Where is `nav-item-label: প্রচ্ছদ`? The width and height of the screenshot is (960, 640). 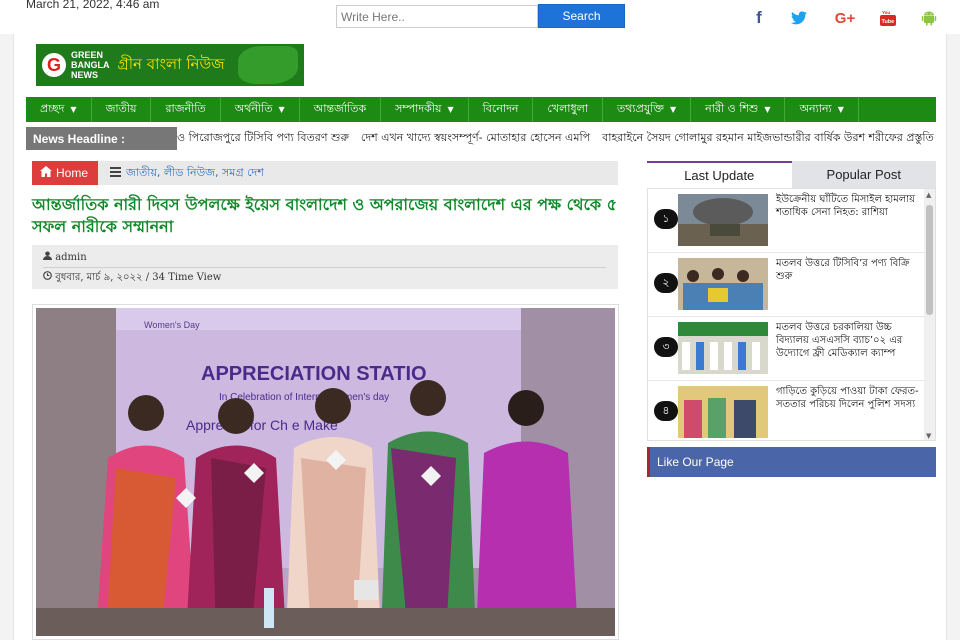 nav-item-label: প্রচ্ছদ is located at coordinates (52, 108).